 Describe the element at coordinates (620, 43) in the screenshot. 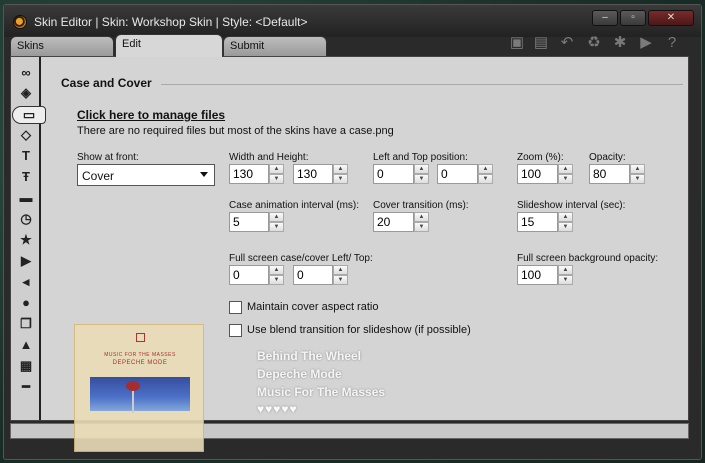

I see `asterisk-icon: ✱` at that location.